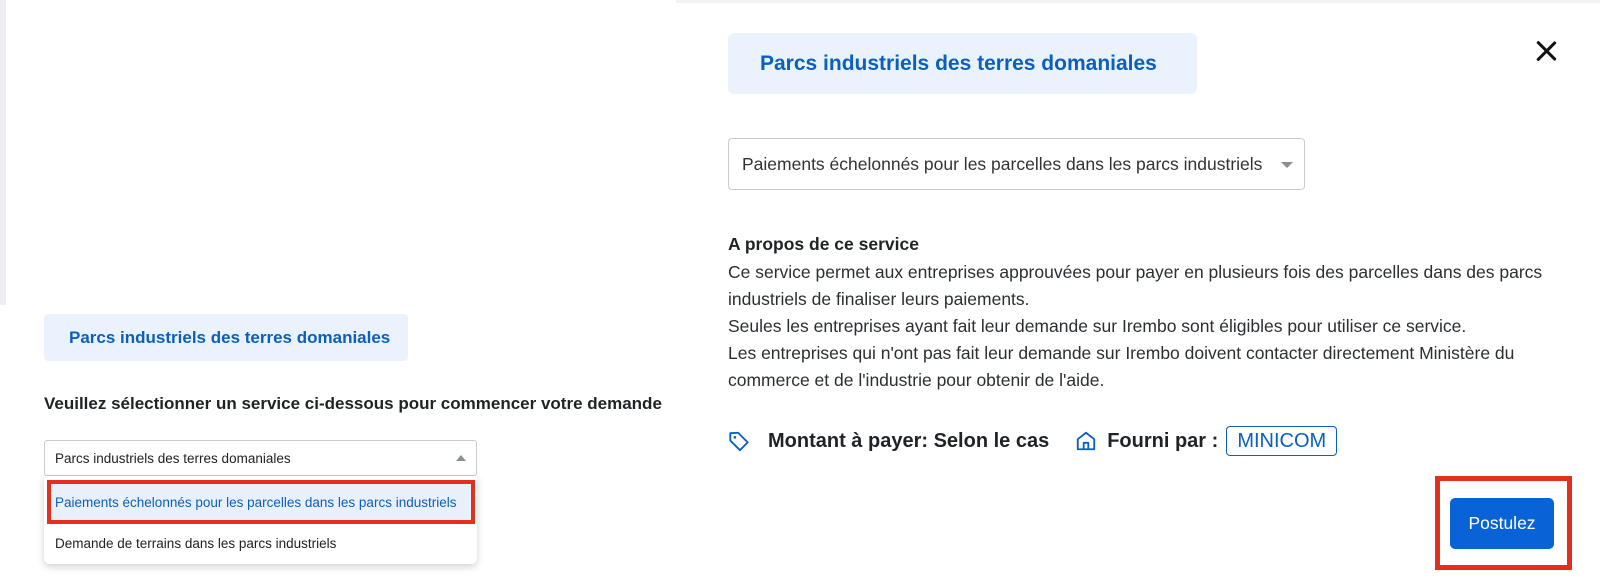 Image resolution: width=1600 pixels, height=583 pixels. What do you see at coordinates (461, 458) in the screenshot?
I see `chevron-up-icon` at bounding box center [461, 458].